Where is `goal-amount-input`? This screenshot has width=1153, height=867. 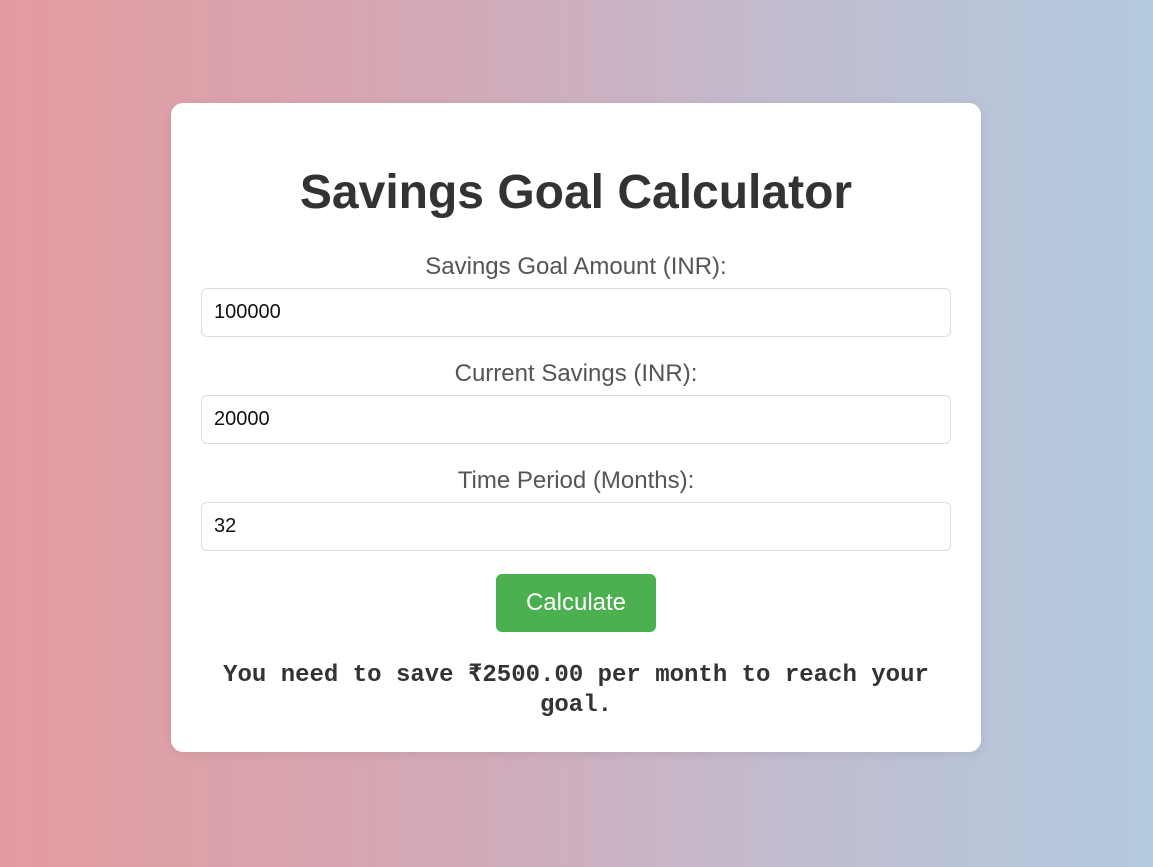
goal-amount-input is located at coordinates (576, 312).